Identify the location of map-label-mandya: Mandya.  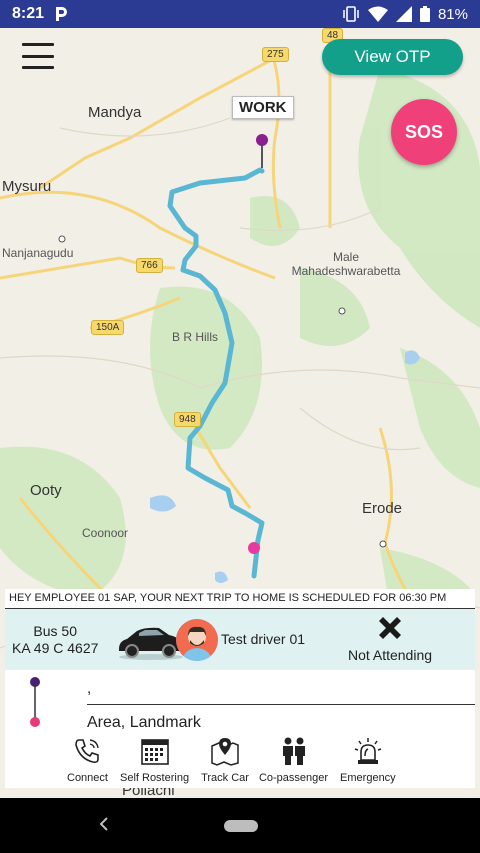
(115, 112).